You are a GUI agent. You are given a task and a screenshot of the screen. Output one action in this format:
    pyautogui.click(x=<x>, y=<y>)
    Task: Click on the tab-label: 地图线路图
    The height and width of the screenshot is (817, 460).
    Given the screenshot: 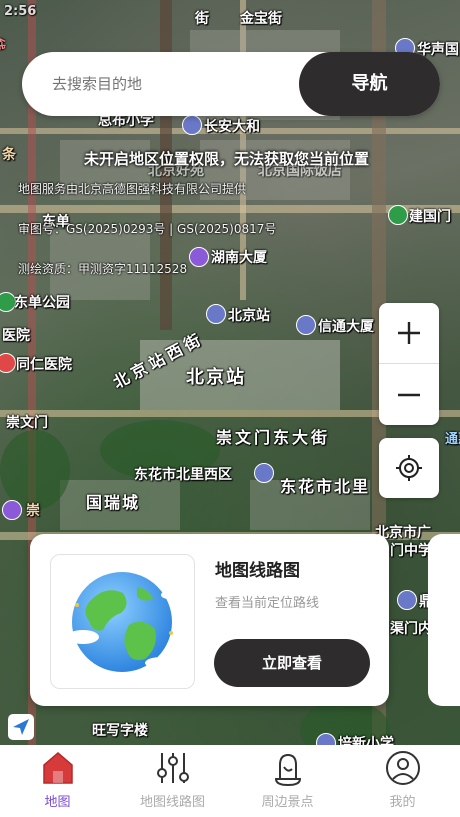 What is the action you would take?
    pyautogui.click(x=172, y=802)
    